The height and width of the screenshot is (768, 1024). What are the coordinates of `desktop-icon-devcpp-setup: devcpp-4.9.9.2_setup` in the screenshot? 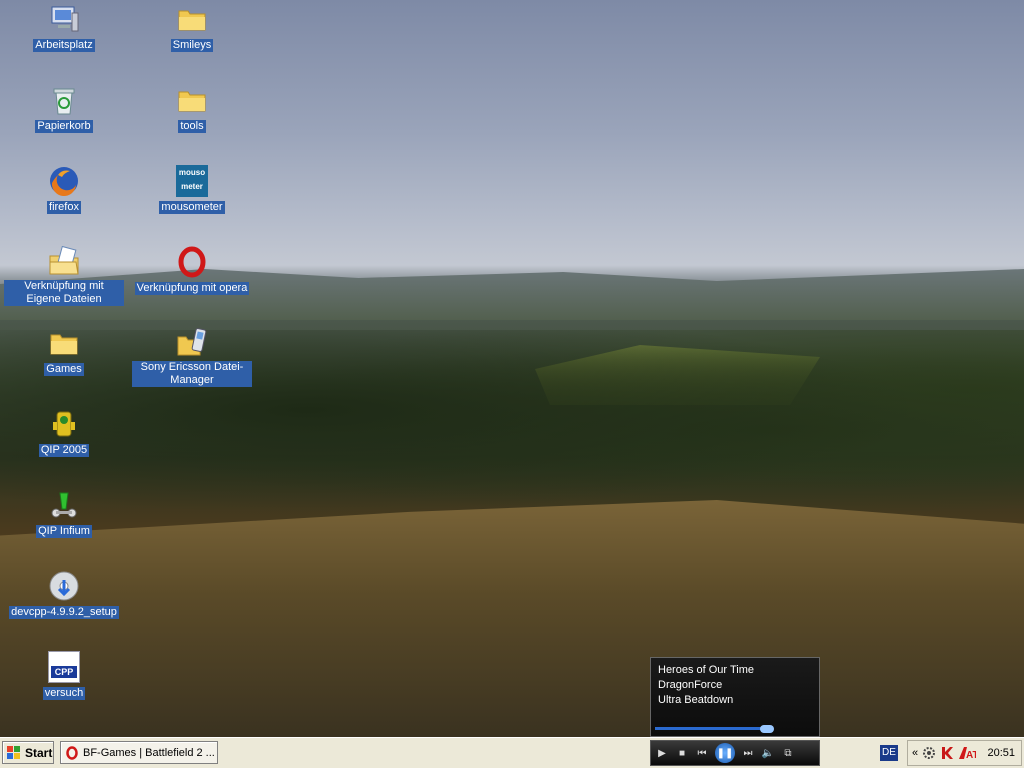 It's located at (64, 595).